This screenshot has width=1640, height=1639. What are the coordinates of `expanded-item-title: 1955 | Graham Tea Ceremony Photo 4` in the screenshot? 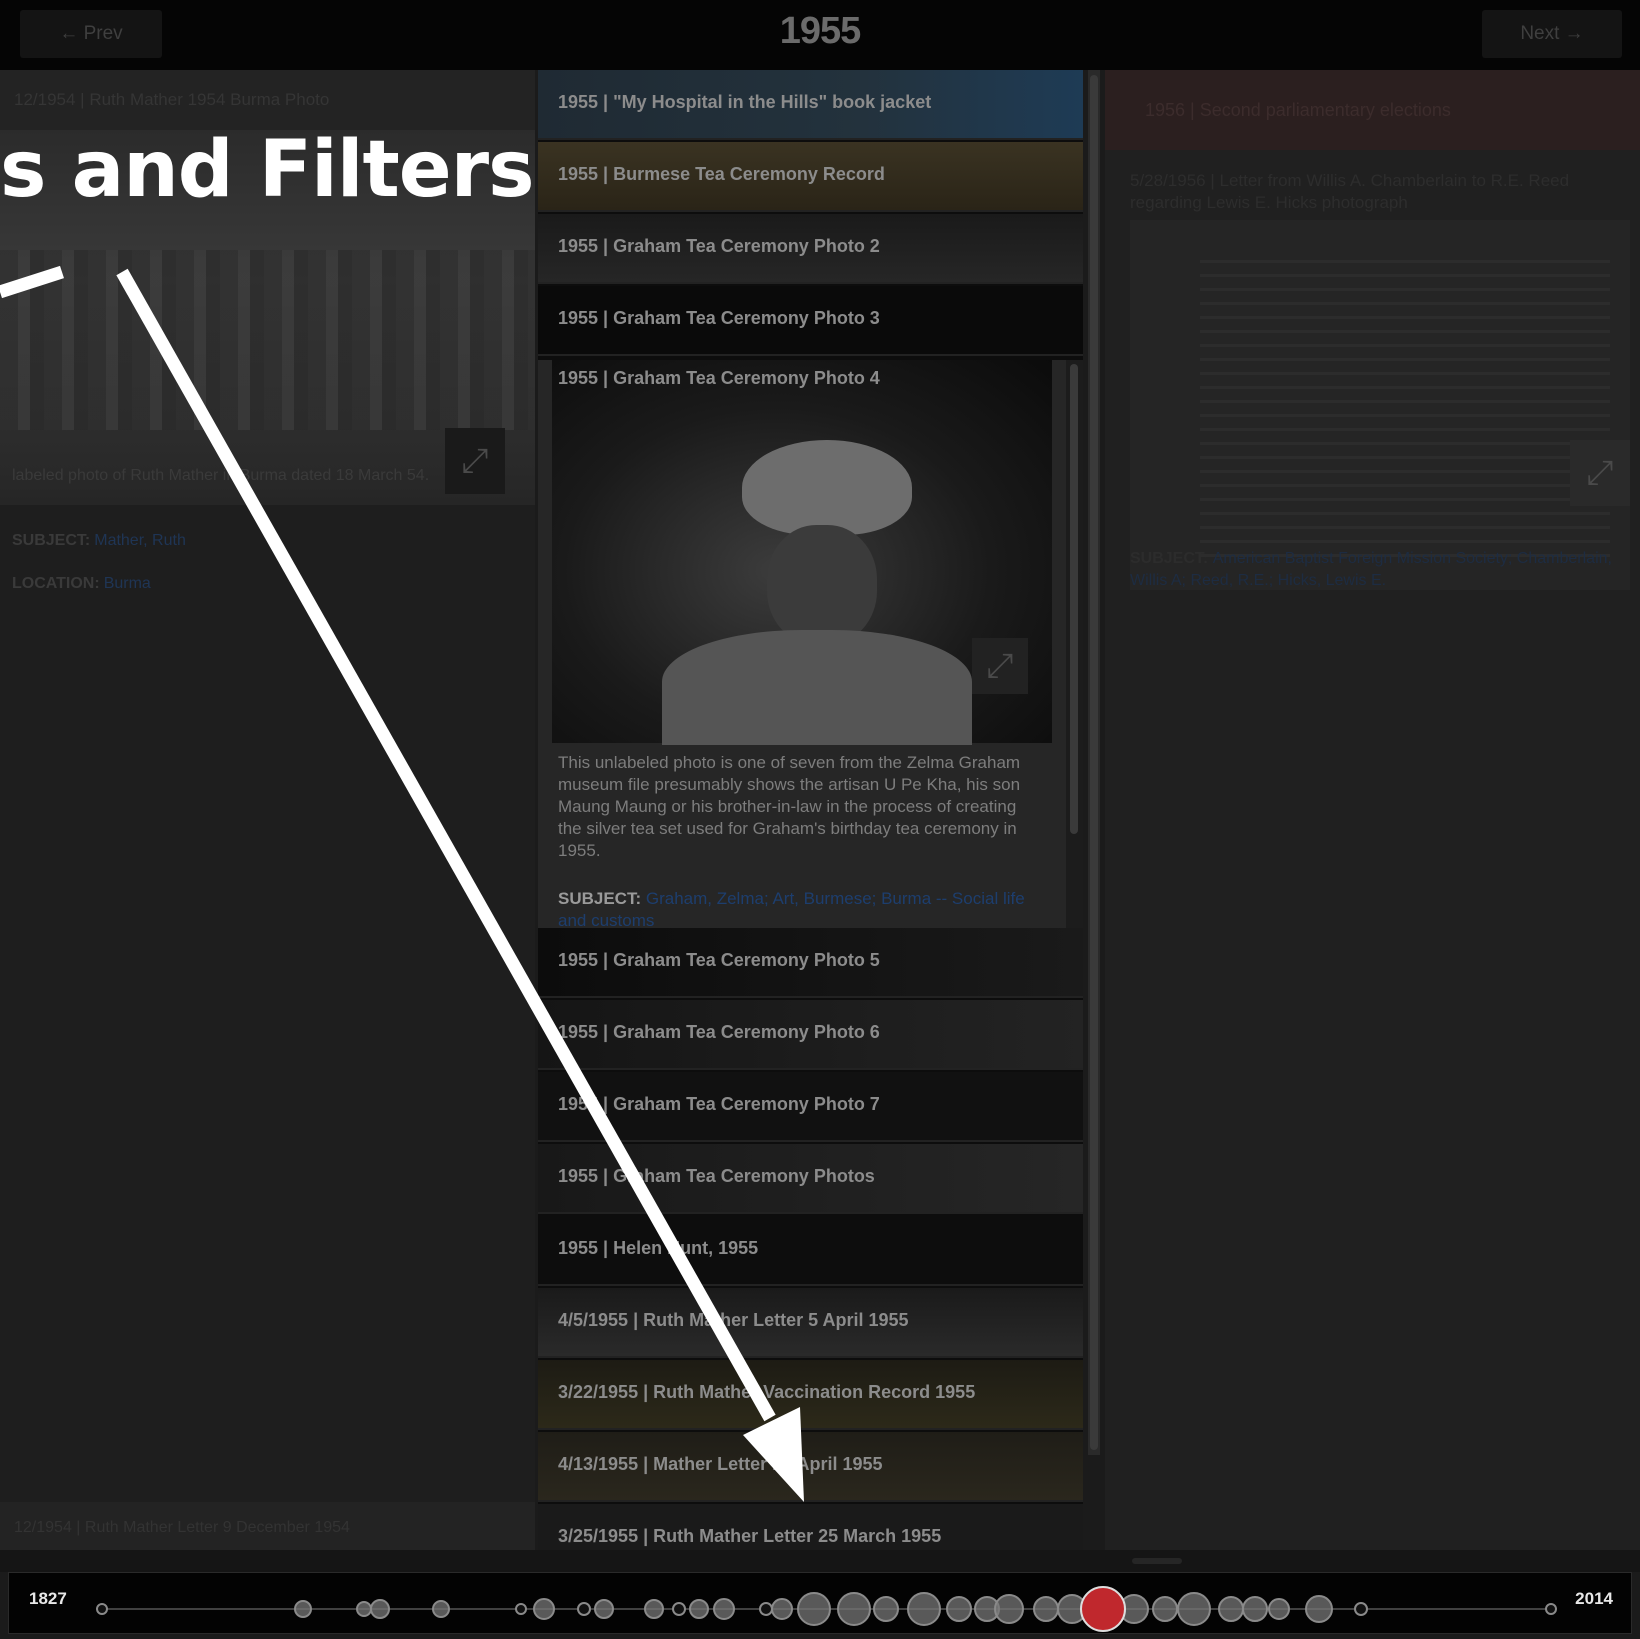 It's located at (719, 378).